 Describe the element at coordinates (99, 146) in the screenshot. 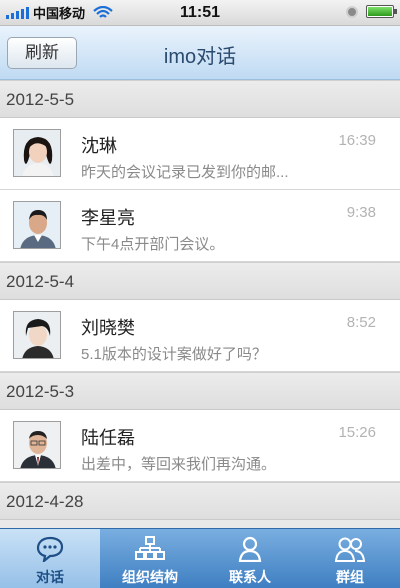

I see `contact-name: 沈琳` at that location.